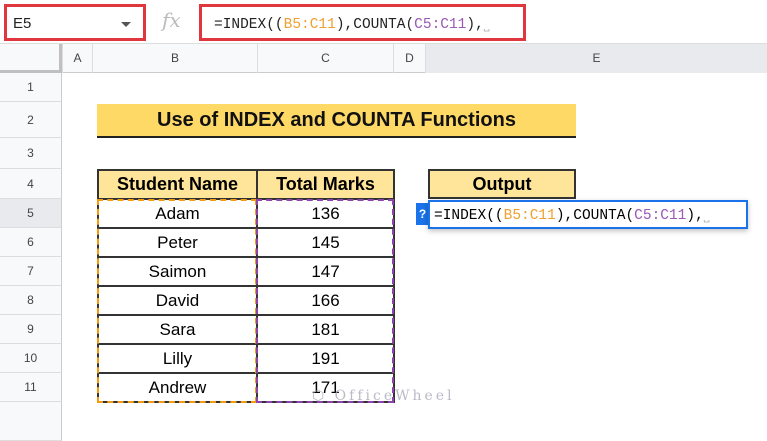  Describe the element at coordinates (325, 184) in the screenshot. I see `header-total-marks: Total Marks` at that location.